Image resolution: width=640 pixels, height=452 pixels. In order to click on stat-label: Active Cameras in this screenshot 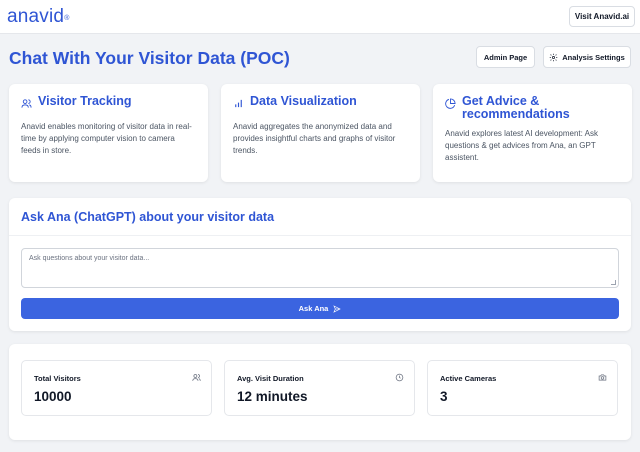, I will do `click(468, 378)`.